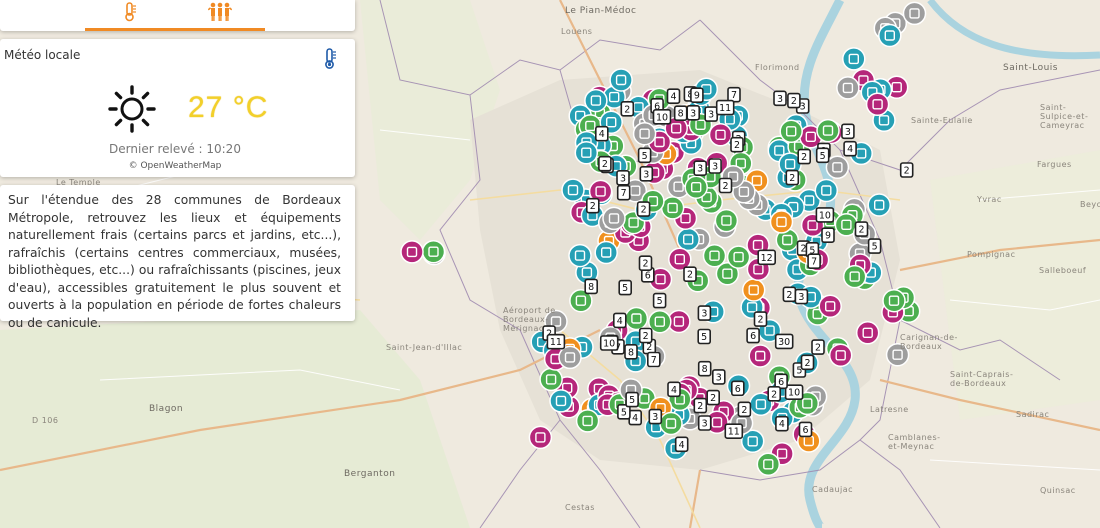 This screenshot has width=1100, height=528. Describe the element at coordinates (767, 257) in the screenshot. I see `cluster-count-marker: 12` at that location.